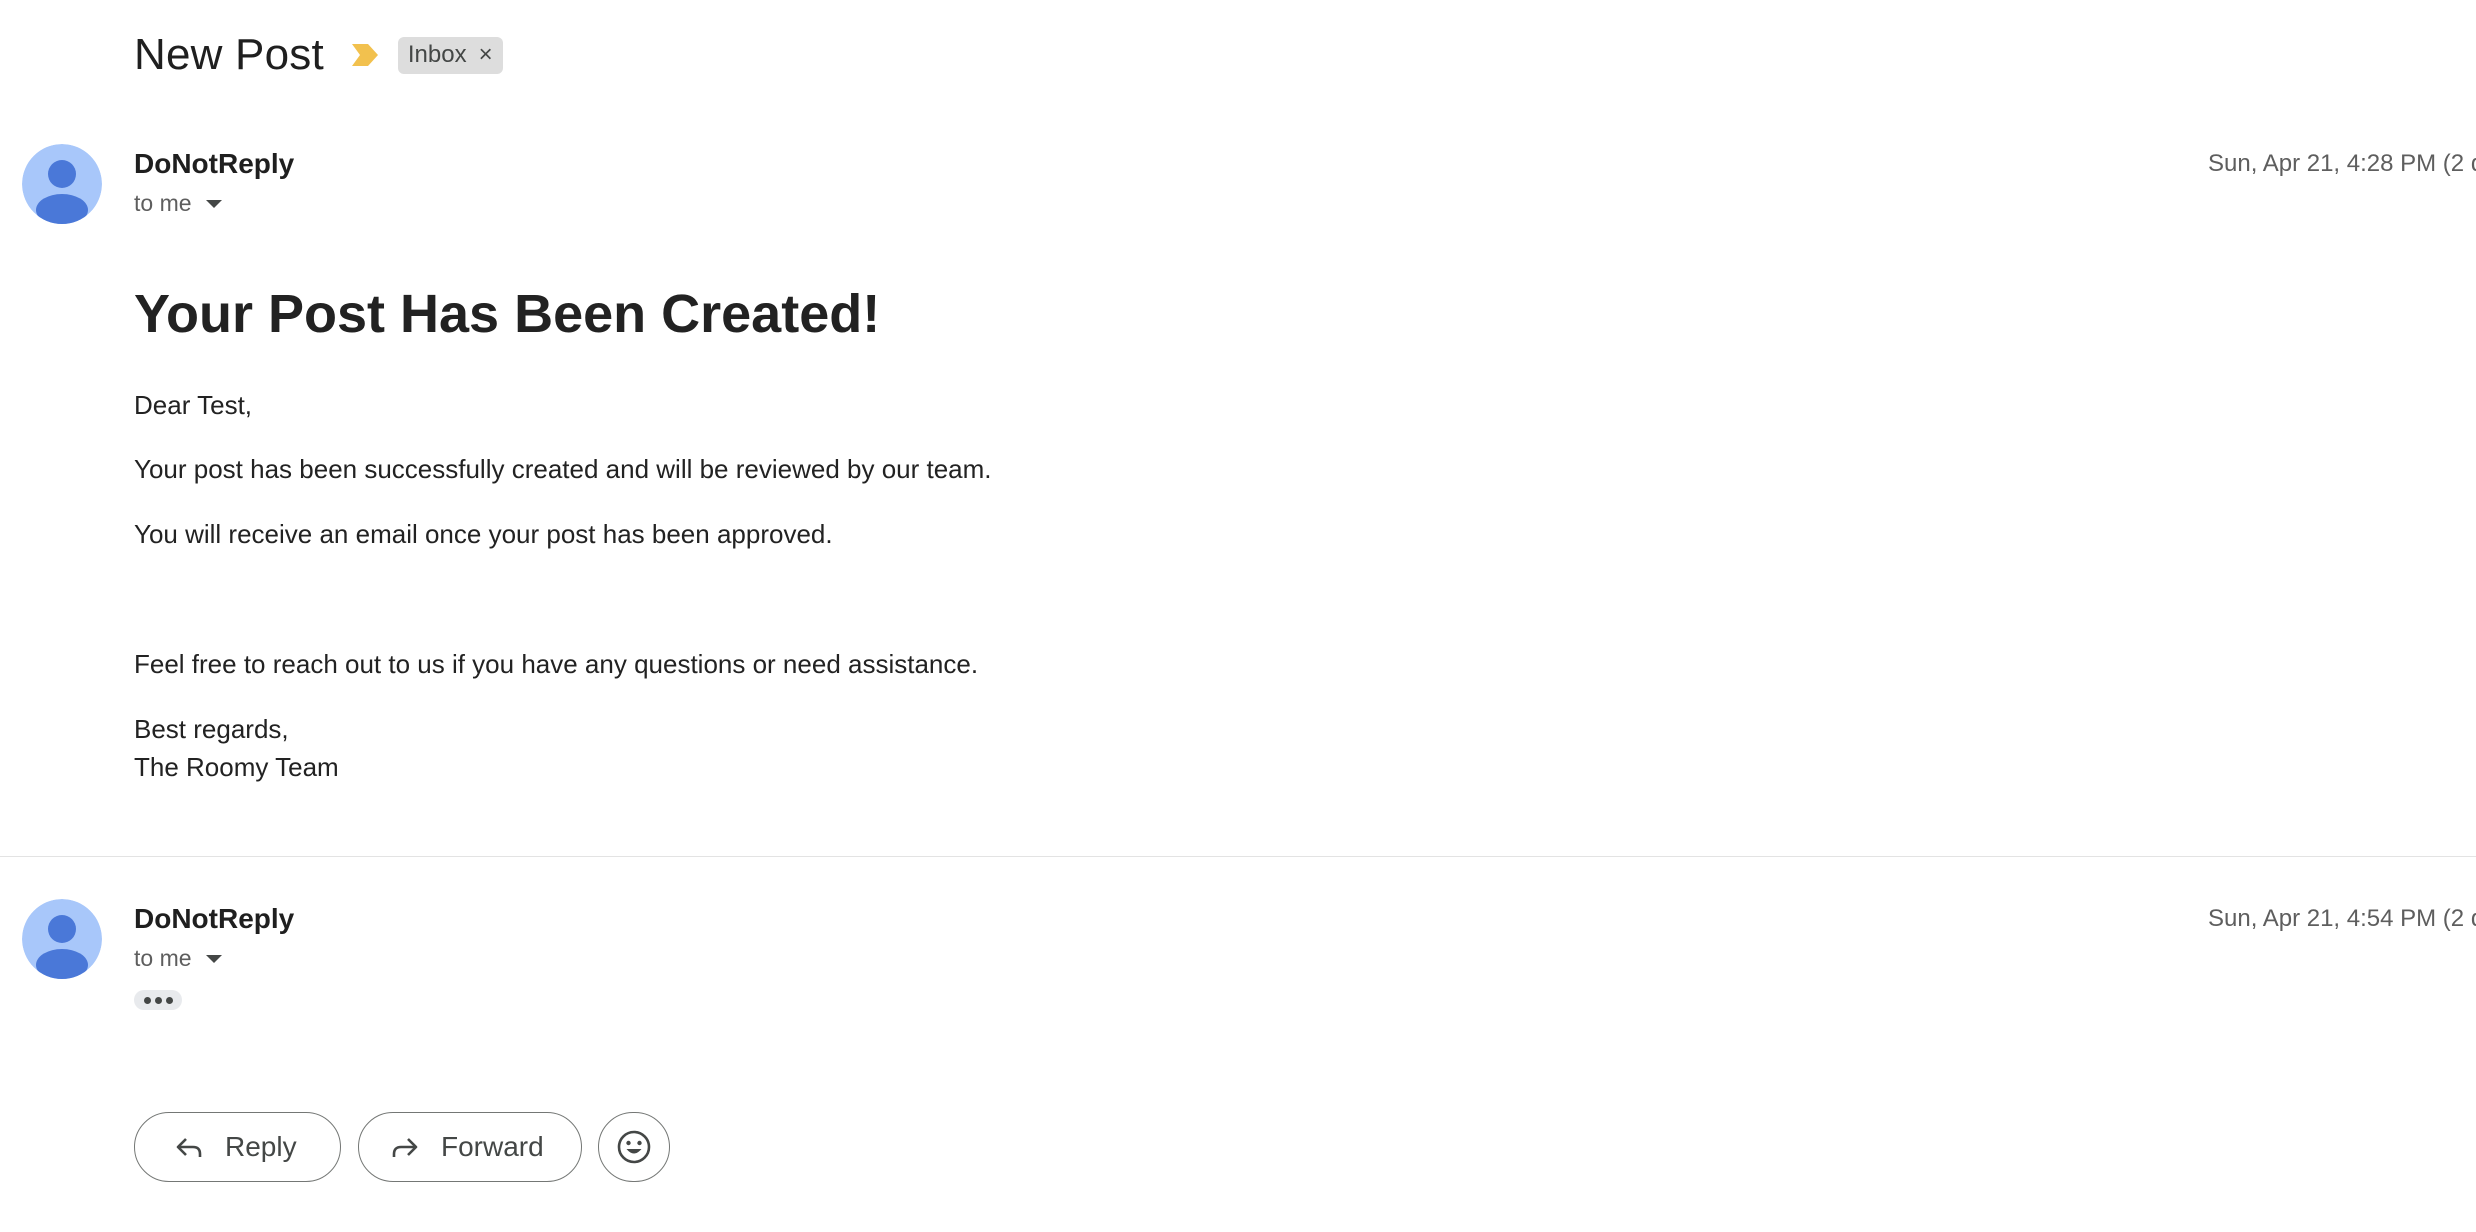 This screenshot has height=1232, width=2476. I want to click on importance-marker-icon, so click(364, 55).